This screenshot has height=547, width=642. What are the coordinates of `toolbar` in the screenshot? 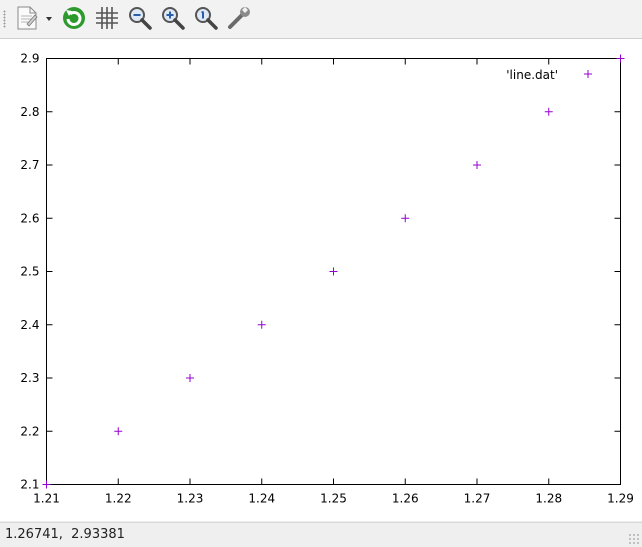 It's located at (321, 19).